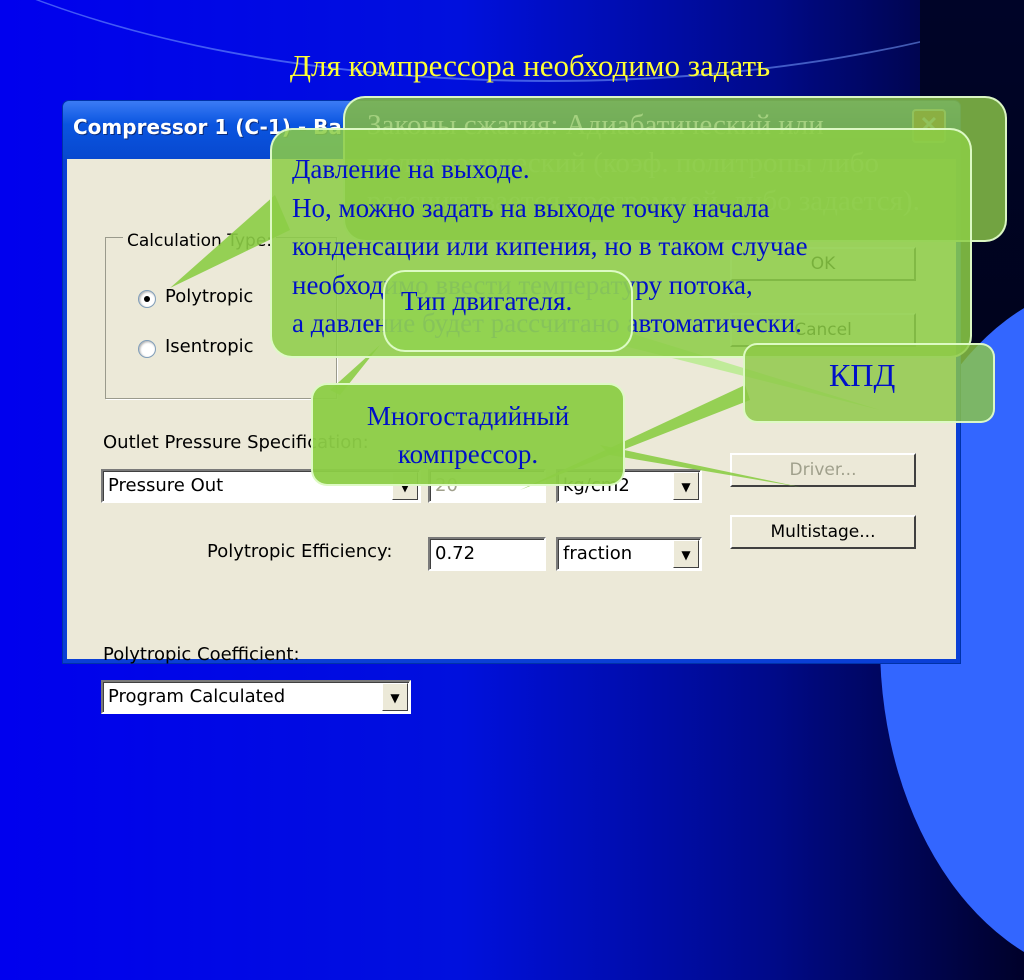  What do you see at coordinates (530, 65) in the screenshot?
I see `slide-title: Для компрессора необходимо задать` at bounding box center [530, 65].